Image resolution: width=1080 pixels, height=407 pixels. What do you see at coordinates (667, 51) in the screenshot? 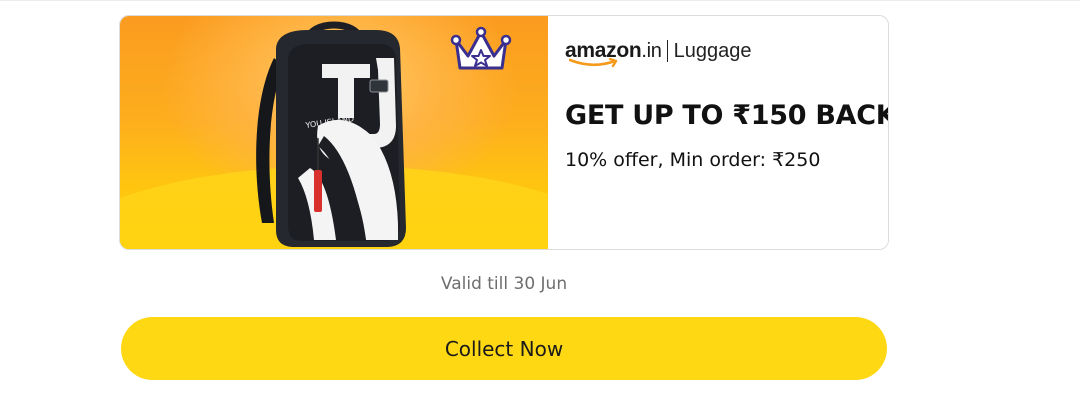
I see `brand-separator` at bounding box center [667, 51].